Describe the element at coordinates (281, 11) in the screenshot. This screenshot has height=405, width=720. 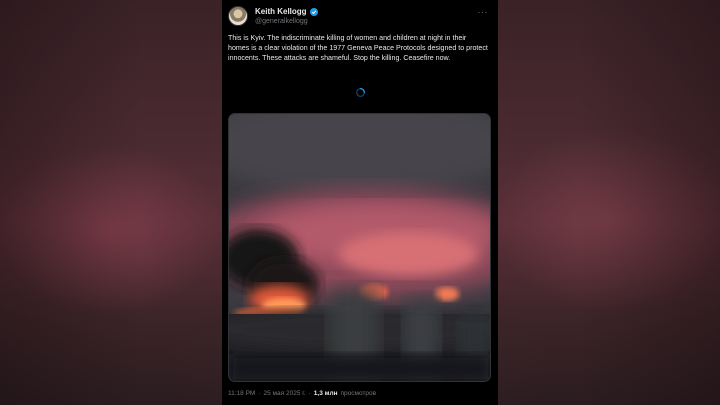
I see `author-name: Keith Kellogg` at that location.